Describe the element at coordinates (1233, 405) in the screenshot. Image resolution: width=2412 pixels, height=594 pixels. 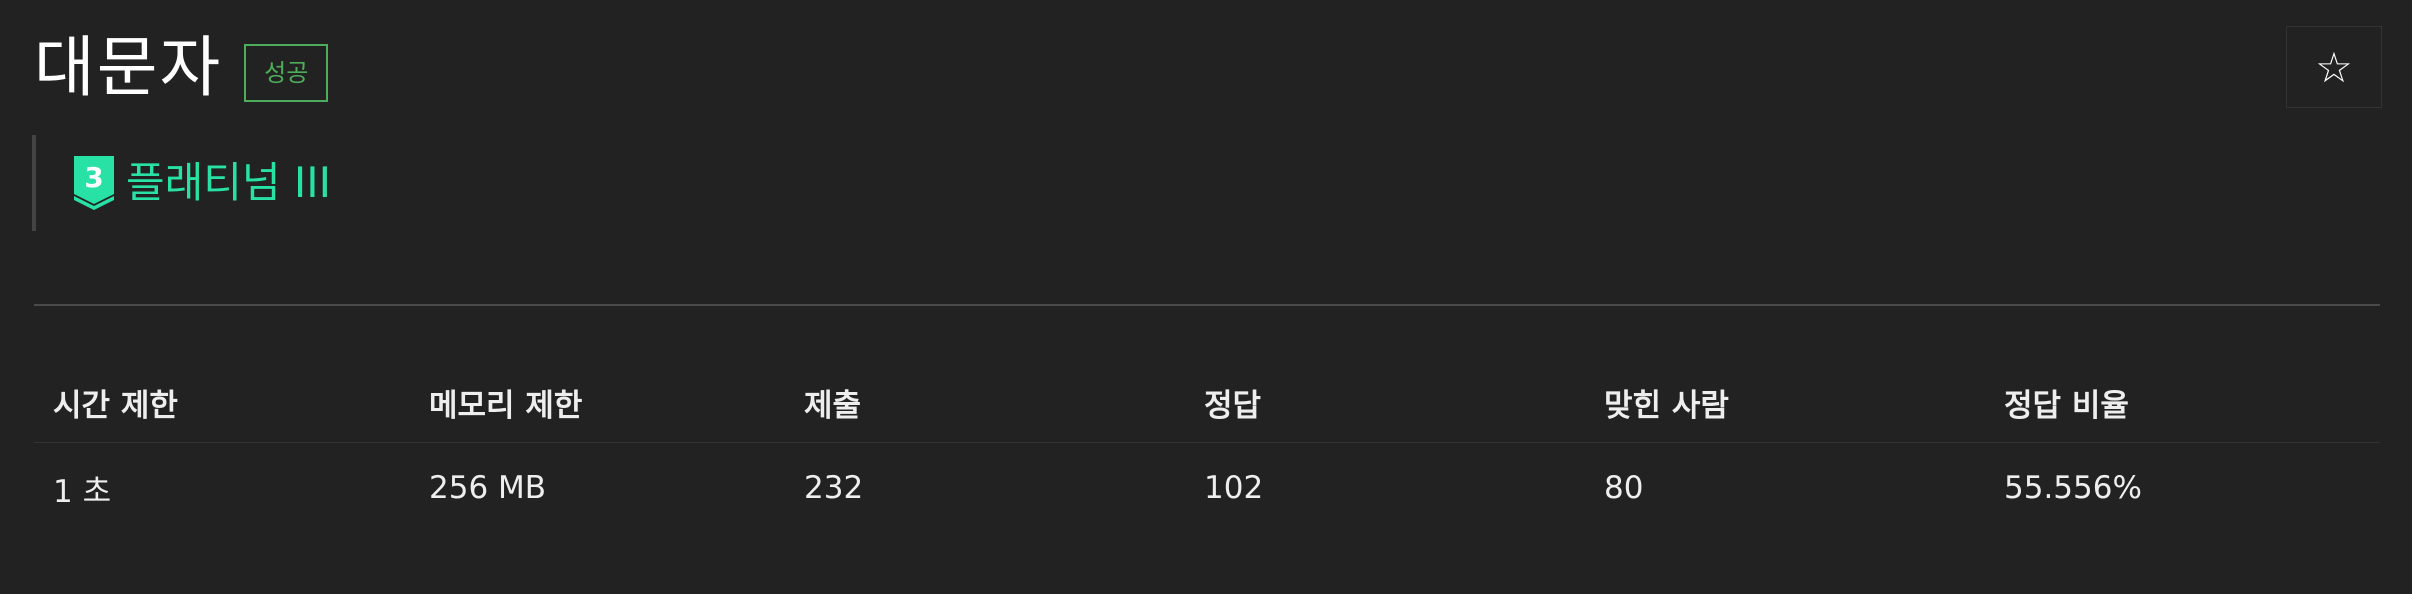
I see `header-accepted: 정답` at that location.